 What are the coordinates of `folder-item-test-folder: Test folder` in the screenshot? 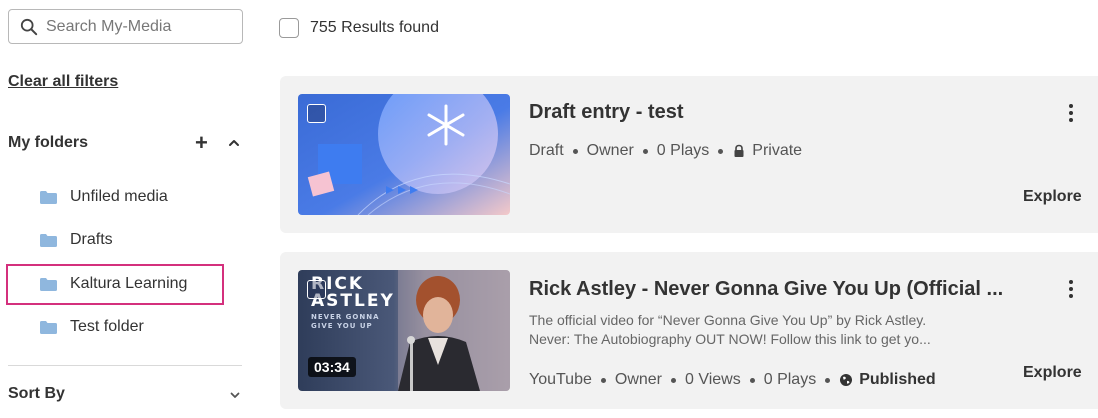 It's located at (92, 327).